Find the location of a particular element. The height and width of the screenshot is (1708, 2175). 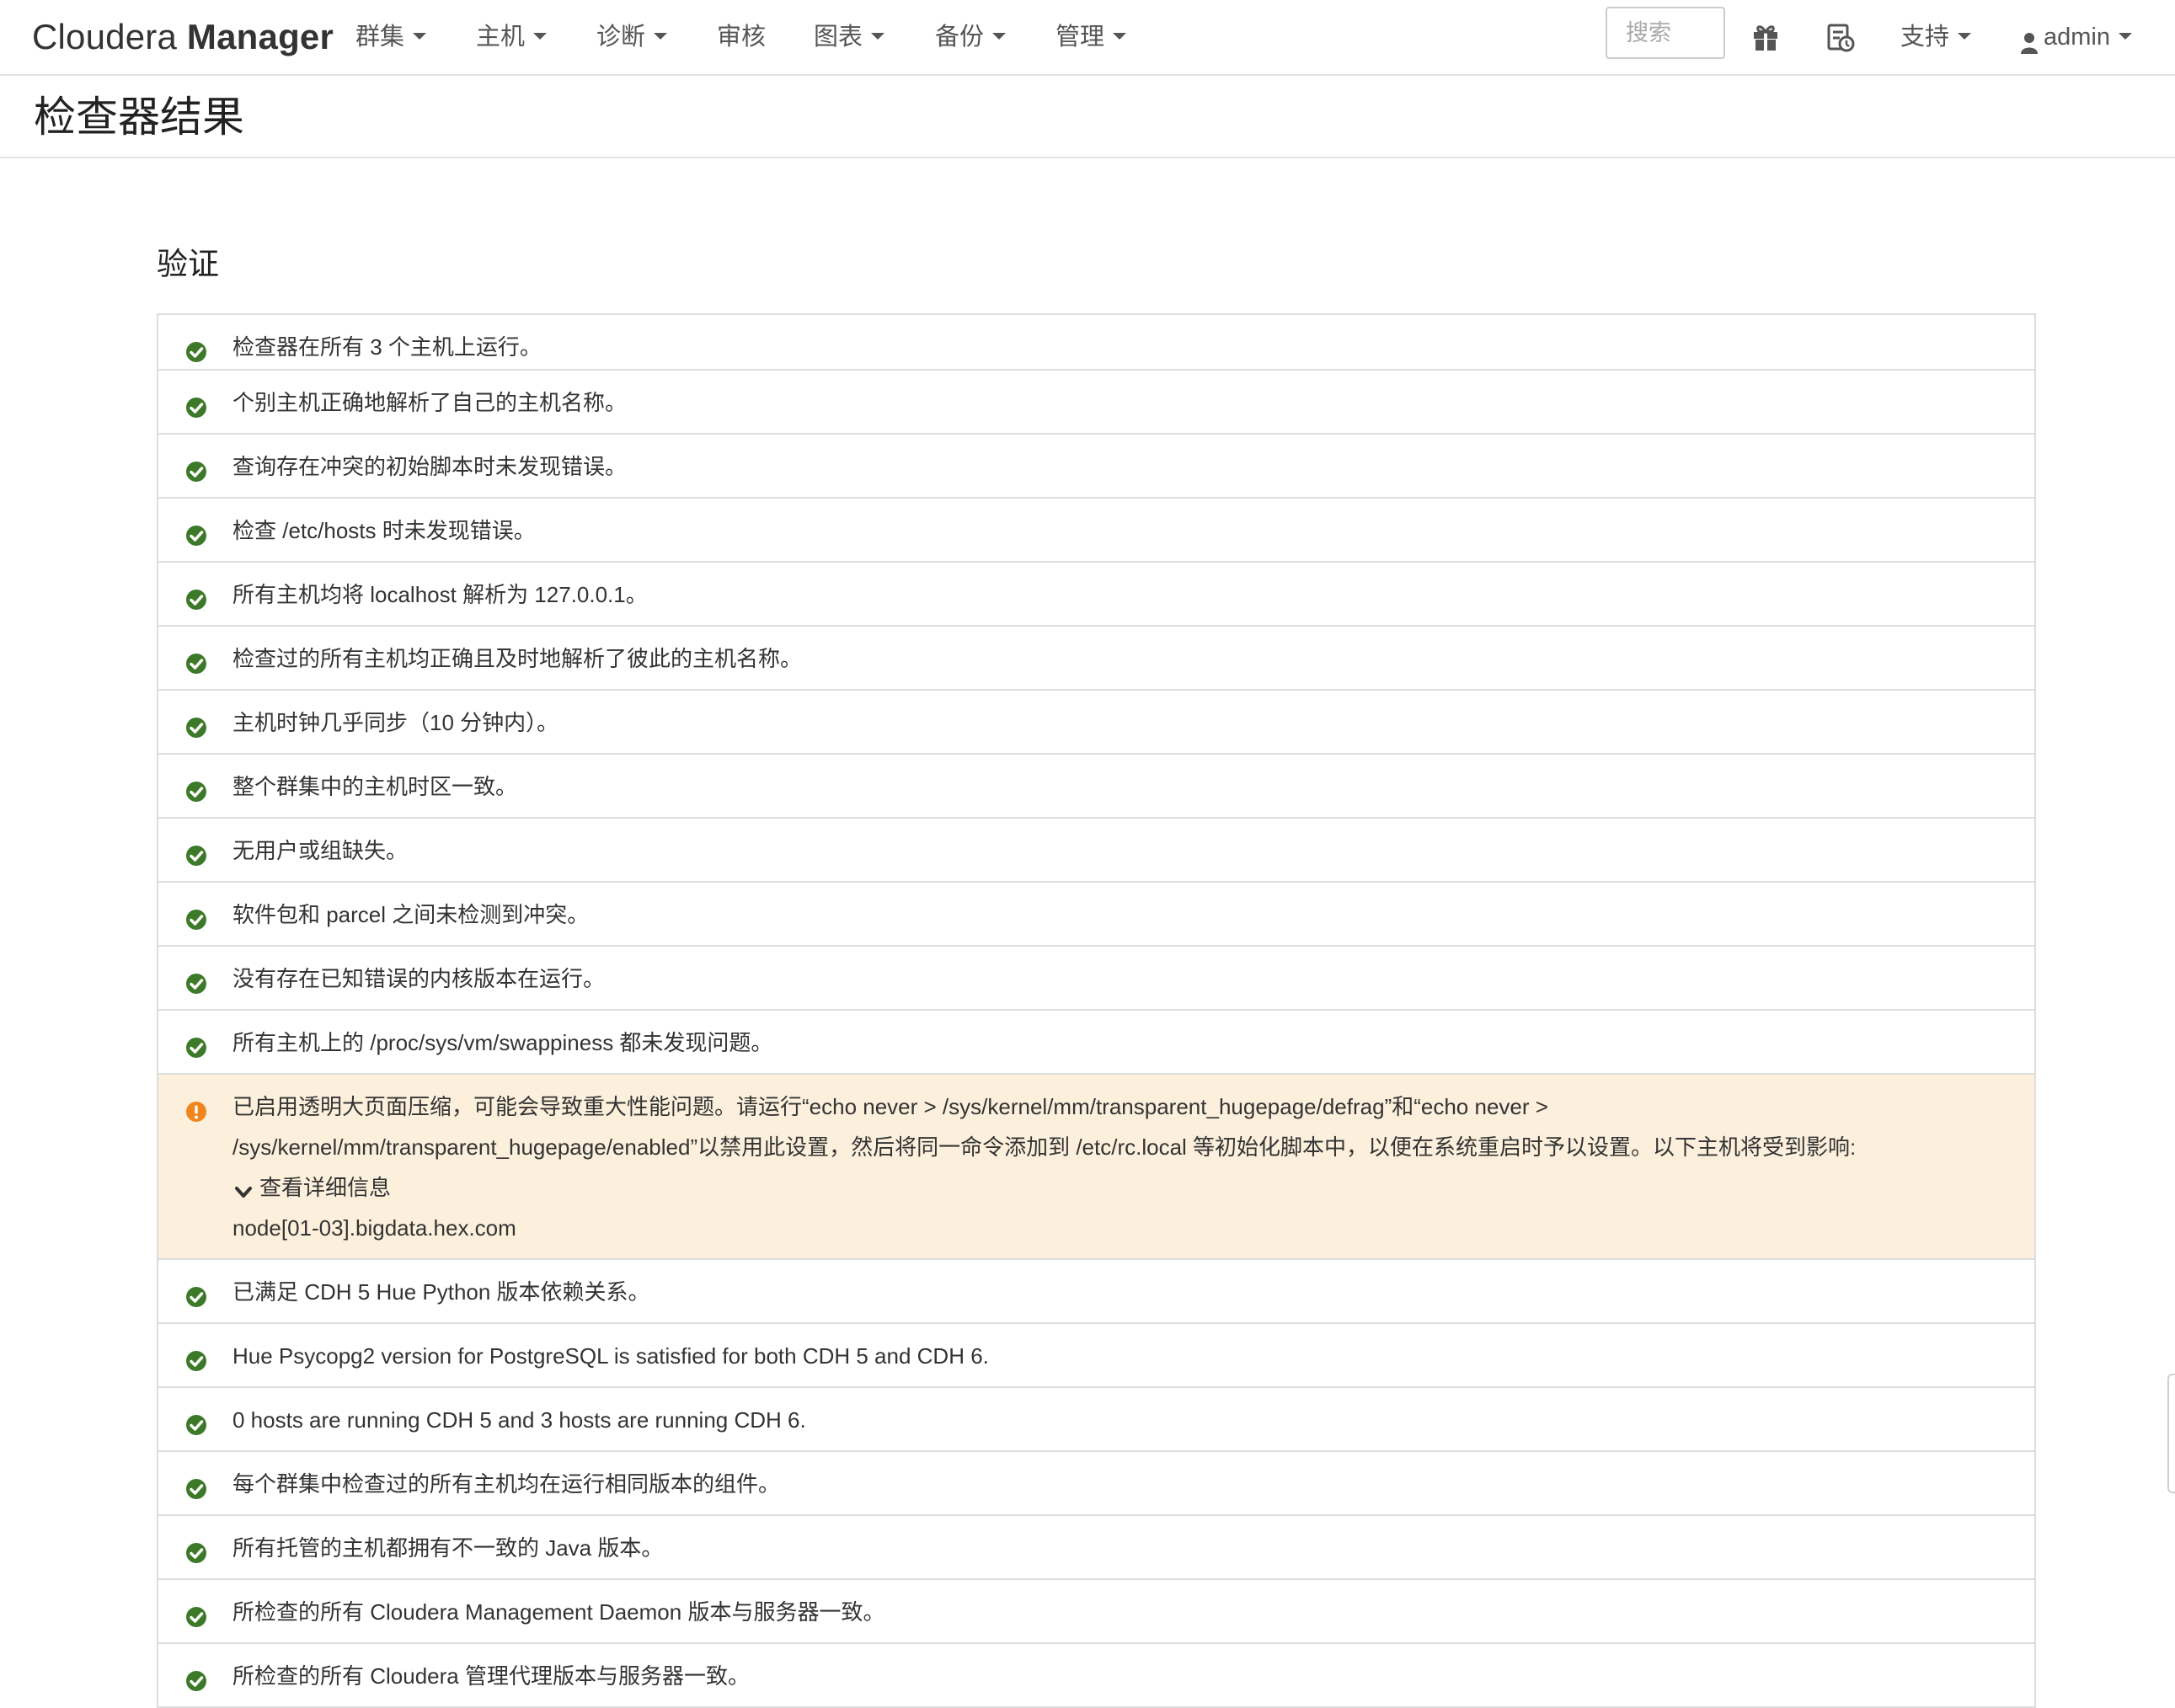

affected-hosts: node[01-03].bigdata.hex.com is located at coordinates (374, 1228).